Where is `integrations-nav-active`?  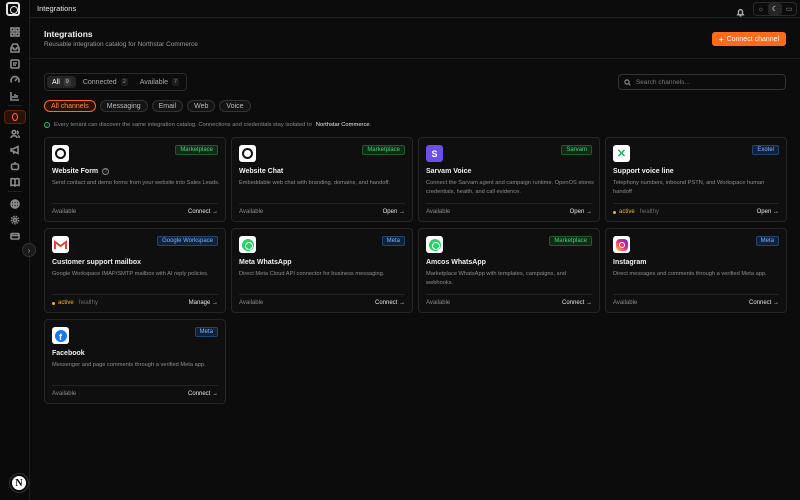 integrations-nav-active is located at coordinates (15, 117).